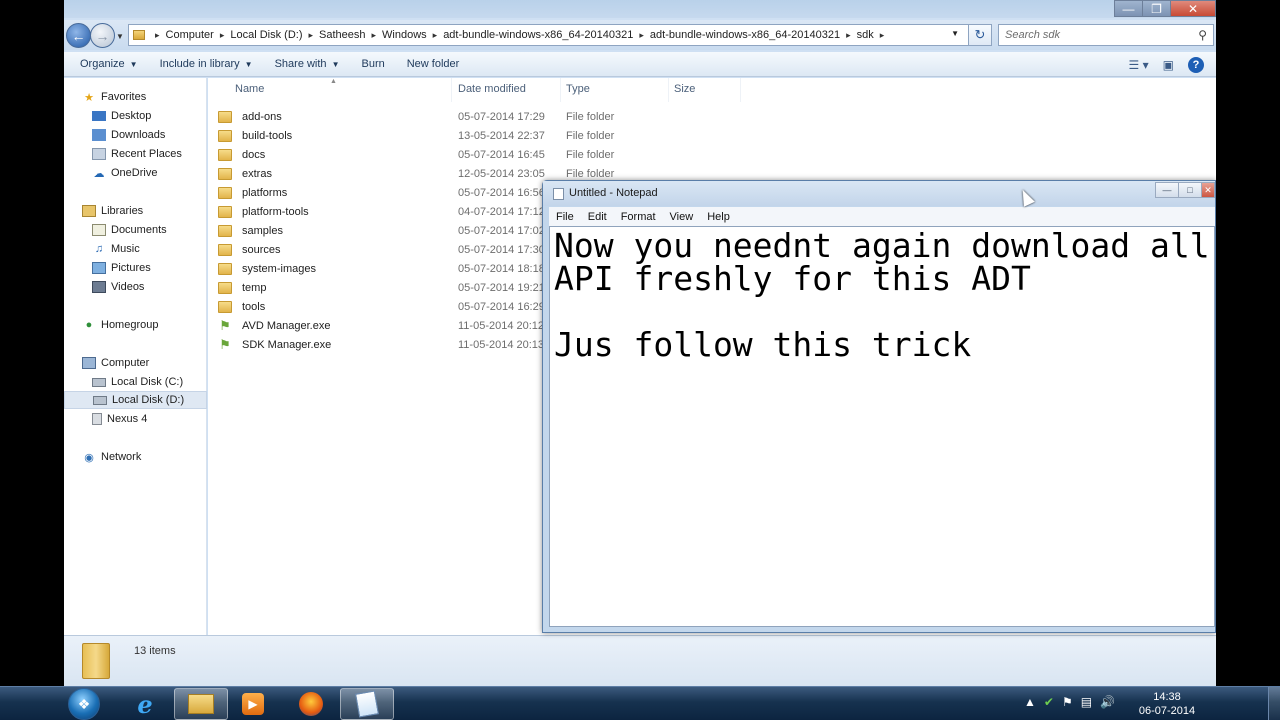 Image resolution: width=1280 pixels, height=720 pixels. I want to click on share-with-button: Share with ▼, so click(307, 64).